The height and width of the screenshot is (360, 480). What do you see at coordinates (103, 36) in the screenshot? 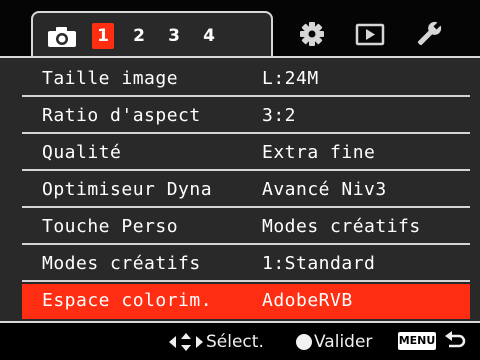
I see `page-tab-1: 1` at bounding box center [103, 36].